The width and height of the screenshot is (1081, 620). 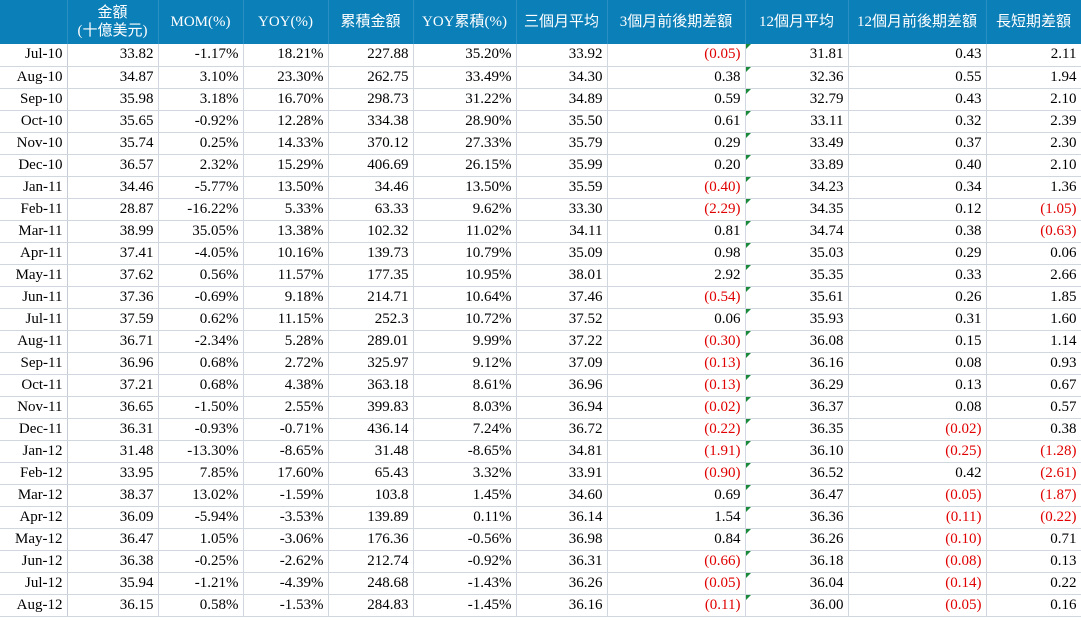 What do you see at coordinates (676, 121) in the screenshot?
I see `cell-diff3: 0.61` at bounding box center [676, 121].